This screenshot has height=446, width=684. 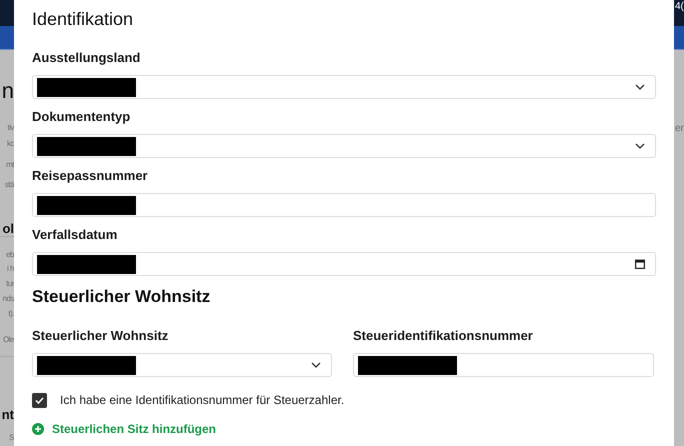 I want to click on field-label: Ausstellungsland, so click(x=87, y=58).